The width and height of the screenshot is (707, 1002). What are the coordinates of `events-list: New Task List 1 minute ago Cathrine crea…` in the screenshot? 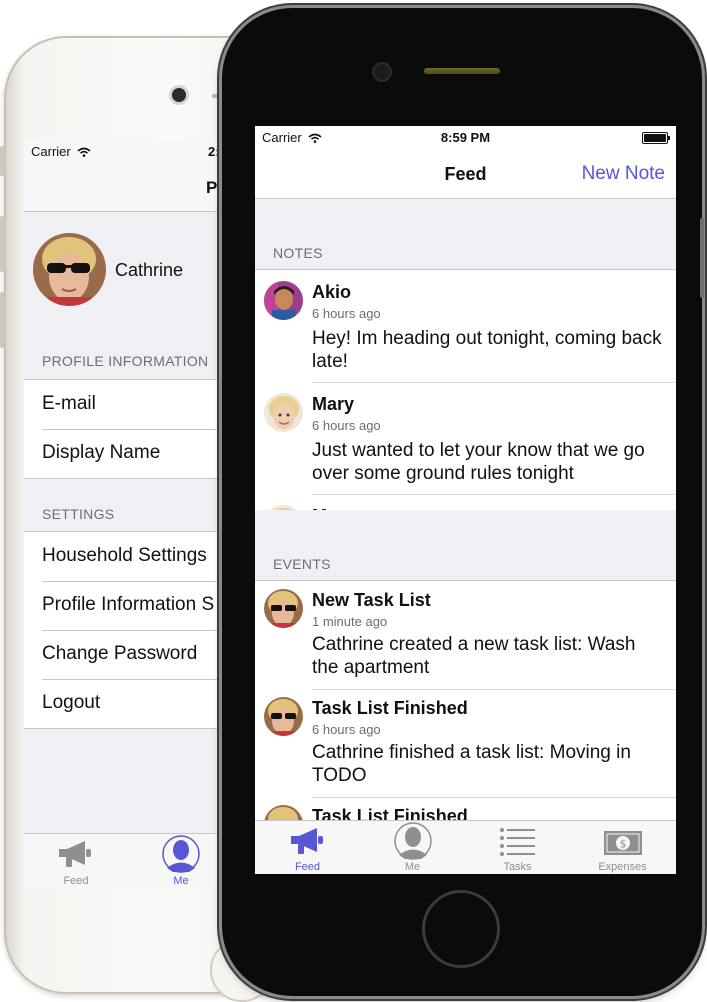 It's located at (465, 700).